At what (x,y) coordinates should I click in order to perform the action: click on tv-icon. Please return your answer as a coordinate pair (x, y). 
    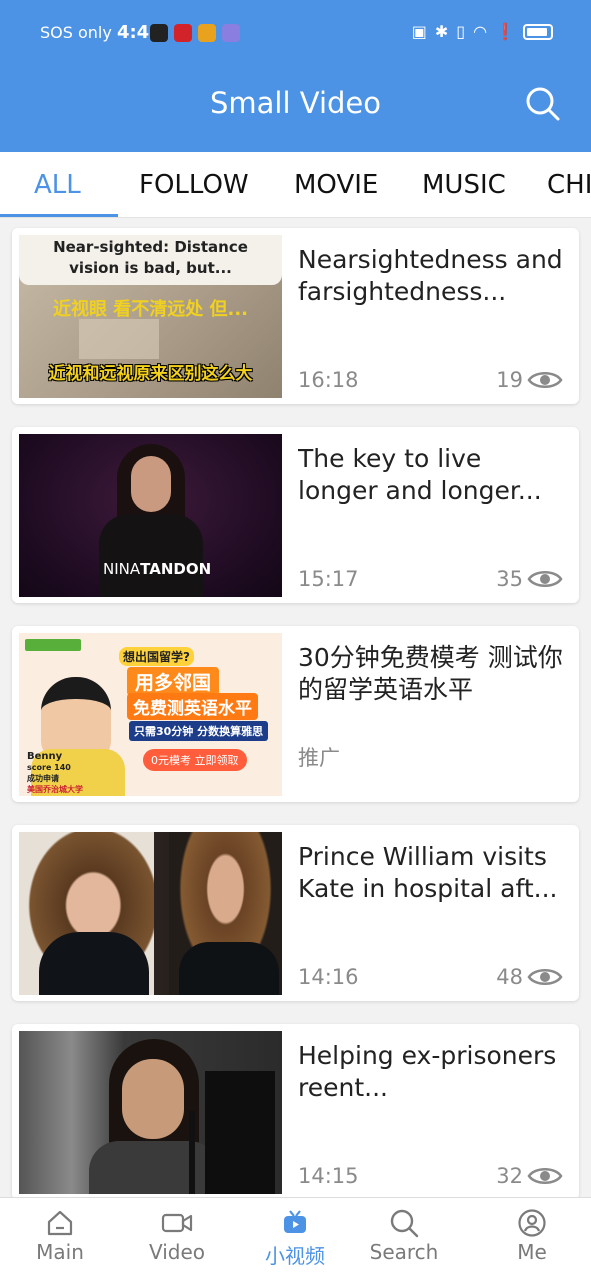
    Looking at the image, I should click on (295, 1221).